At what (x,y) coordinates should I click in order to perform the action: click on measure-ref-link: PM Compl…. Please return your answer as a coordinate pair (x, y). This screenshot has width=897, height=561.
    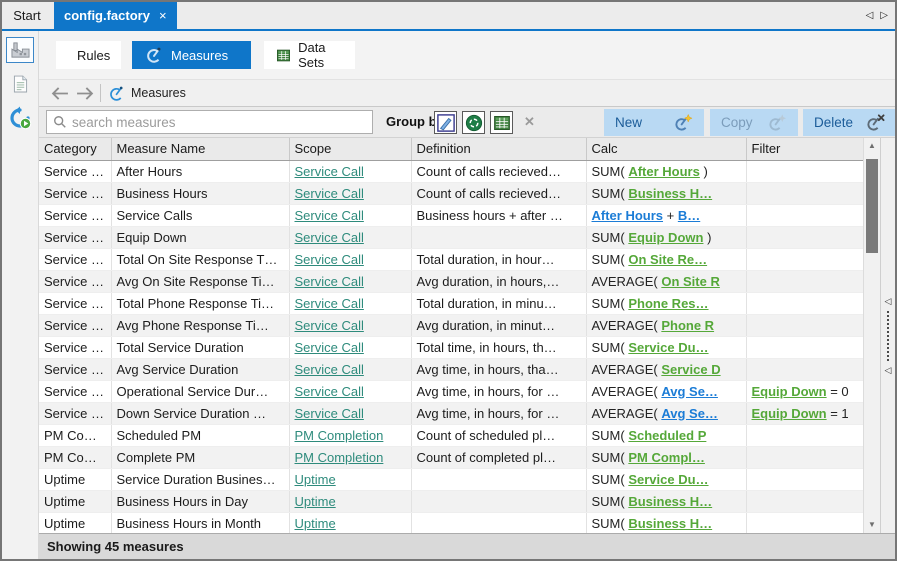
    Looking at the image, I should click on (666, 457).